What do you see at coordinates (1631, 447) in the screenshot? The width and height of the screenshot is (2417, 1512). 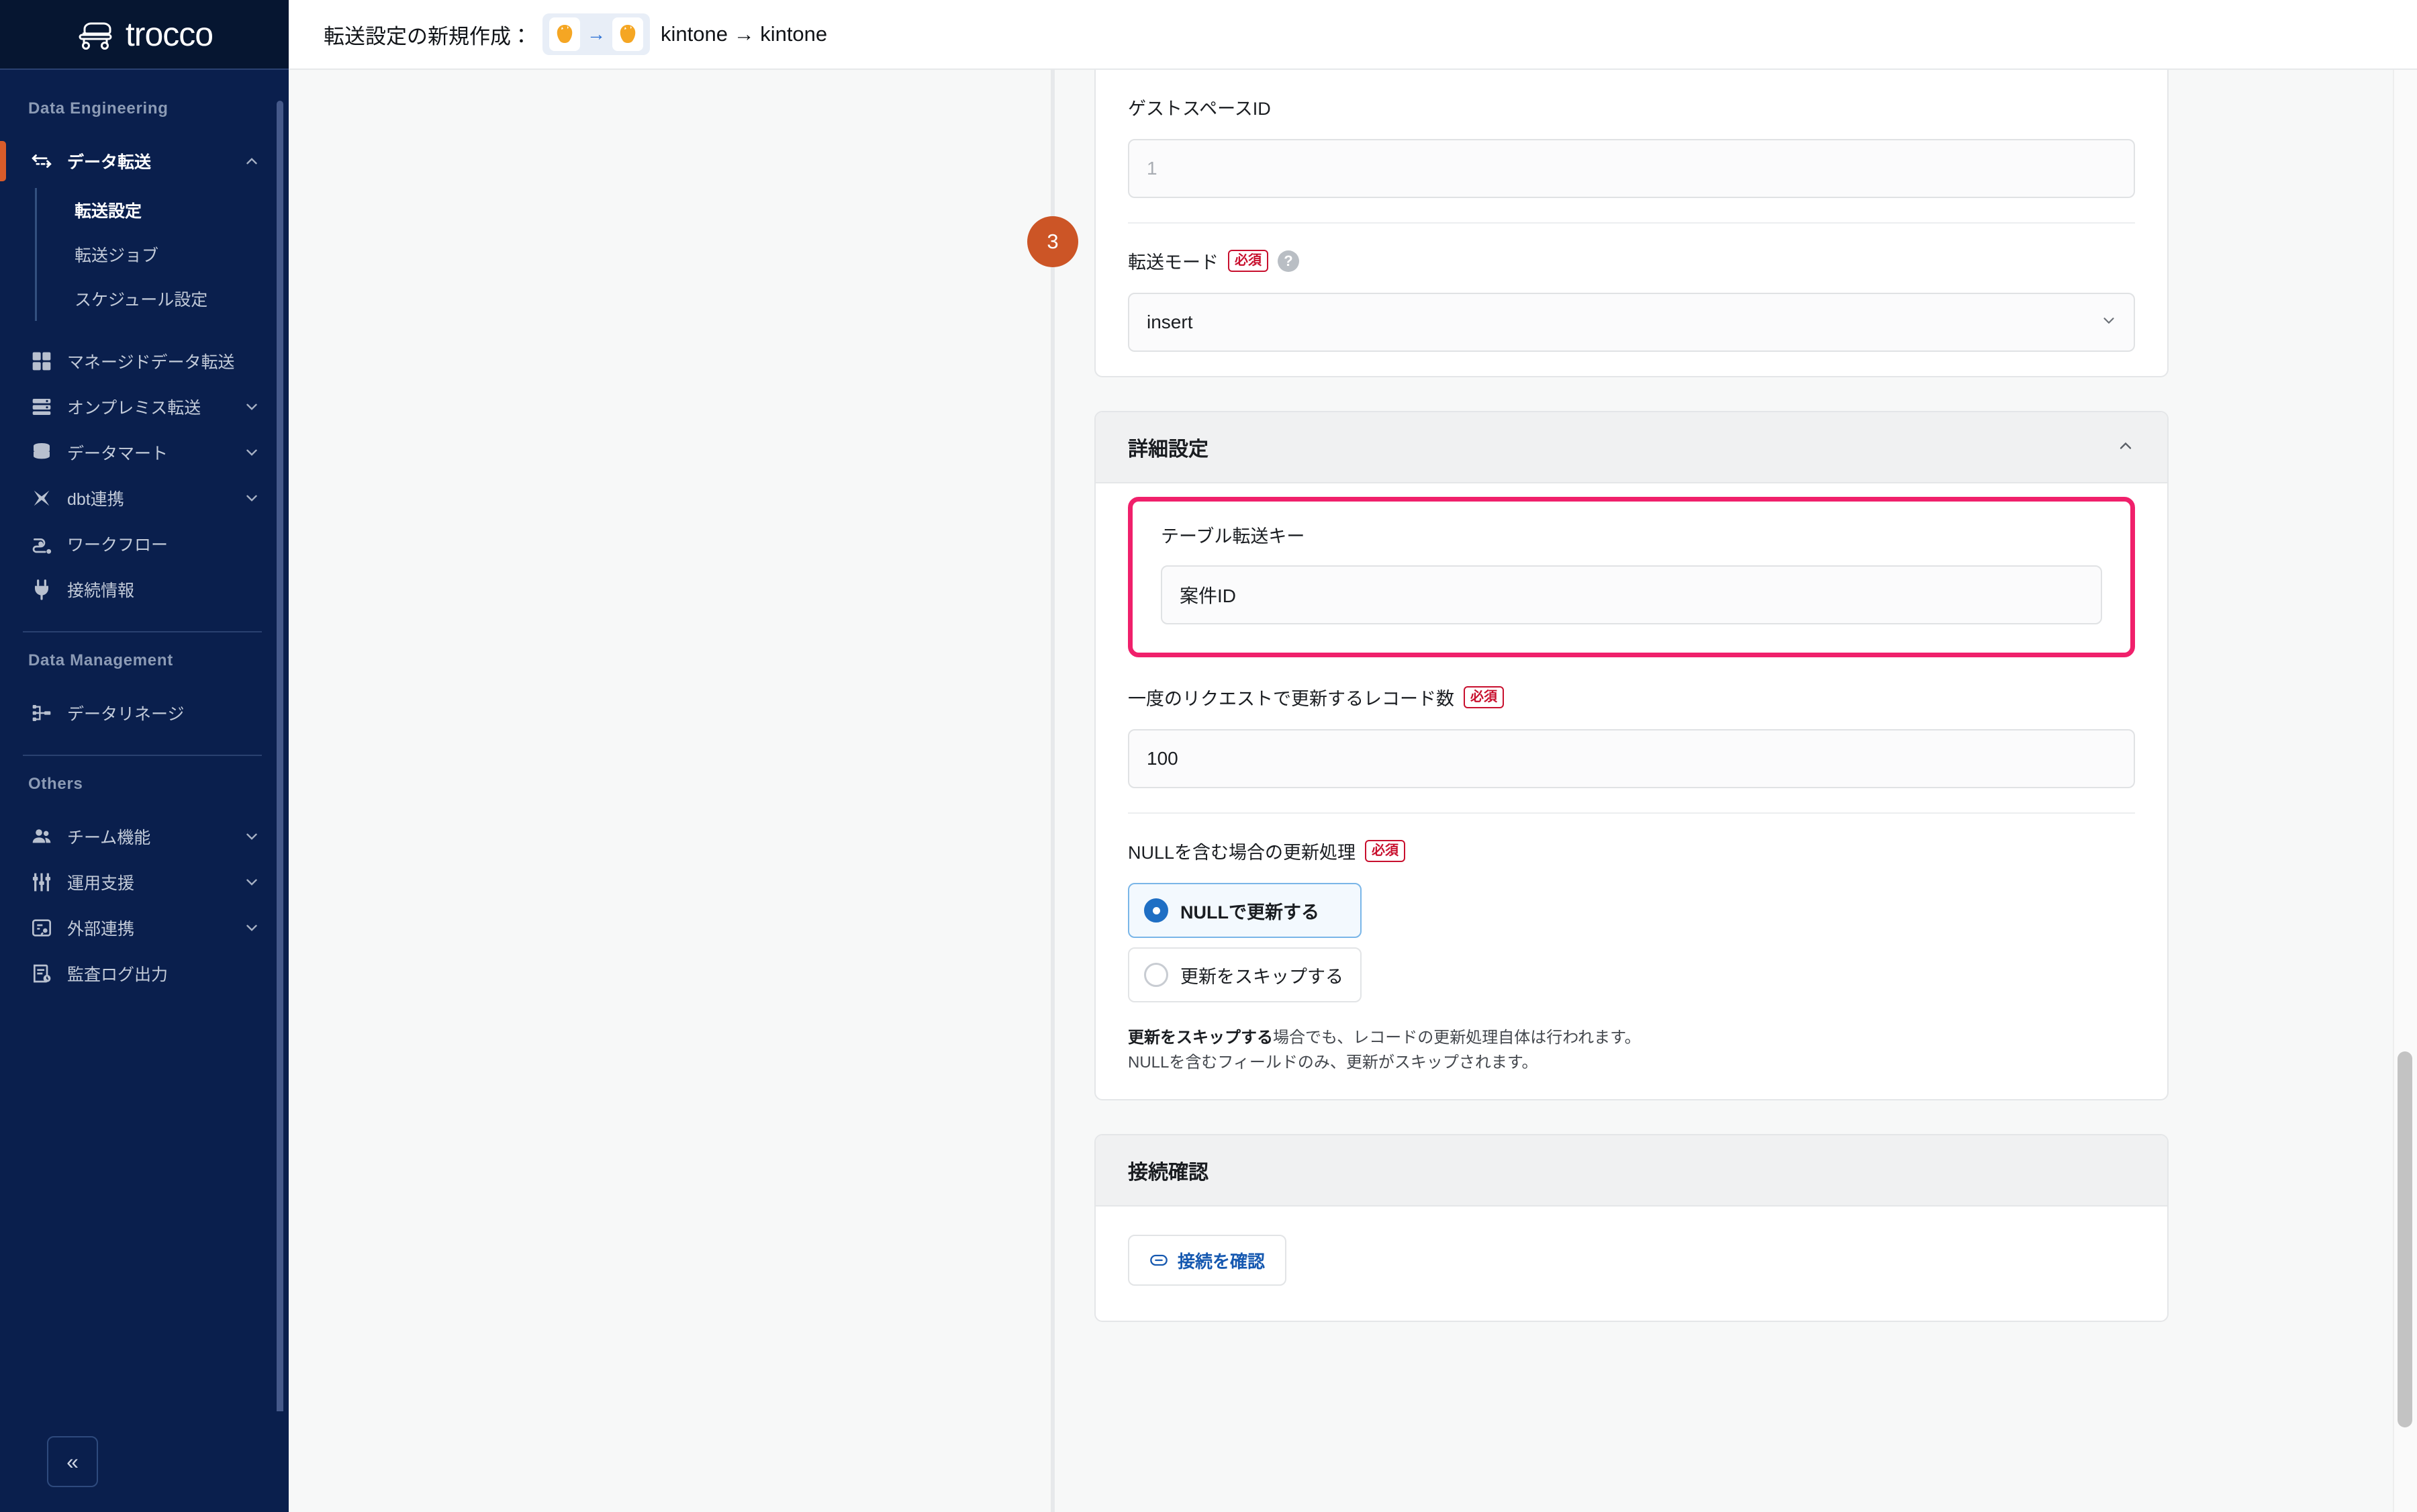 I see `card-advanced-header: 詳細設定` at bounding box center [1631, 447].